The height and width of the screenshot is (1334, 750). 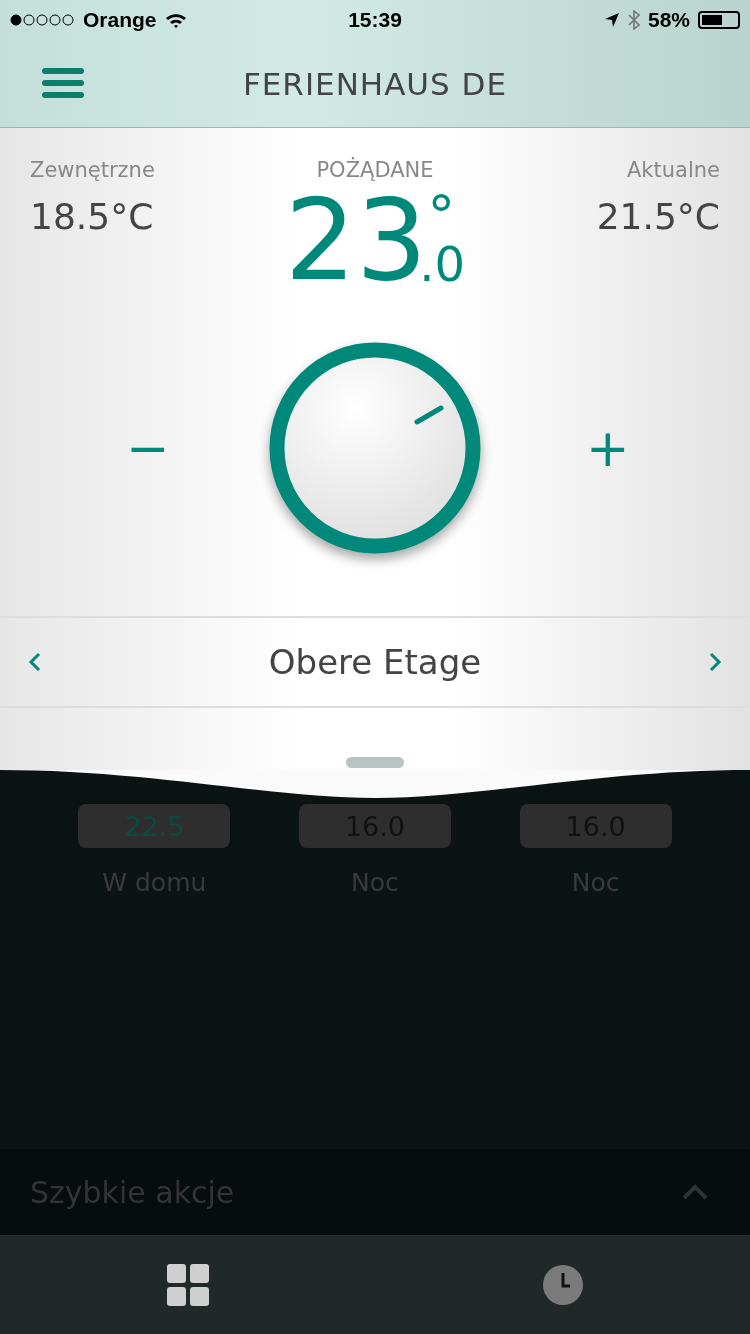 What do you see at coordinates (375, 20) in the screenshot?
I see `clock-time: 15:39` at bounding box center [375, 20].